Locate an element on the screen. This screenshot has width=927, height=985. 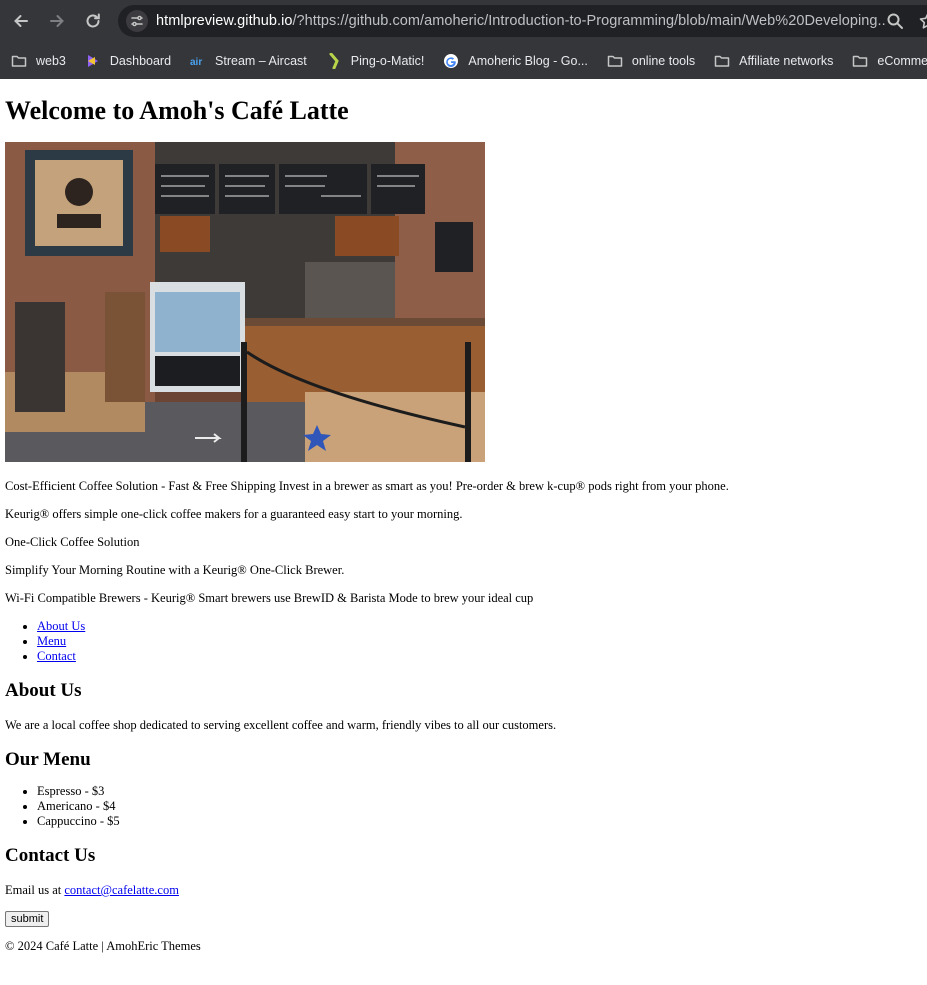
bookmark-pingomatic: Ping-o-Matic! is located at coordinates (375, 60).